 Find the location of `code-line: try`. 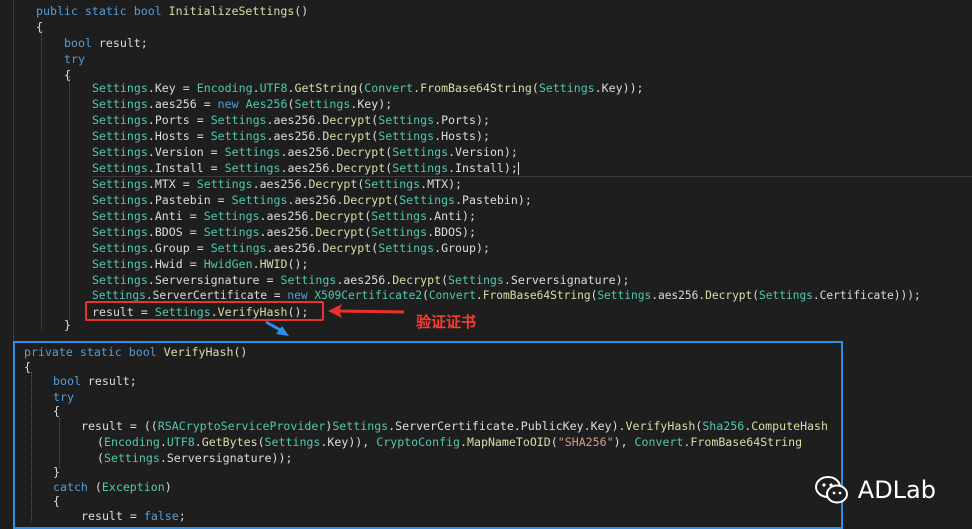

code-line: try is located at coordinates (74, 59).